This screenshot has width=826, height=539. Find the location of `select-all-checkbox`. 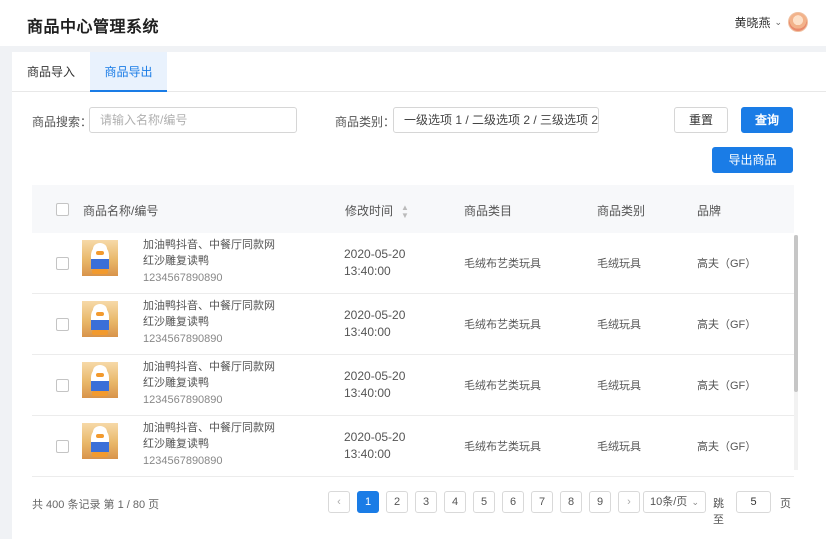

select-all-checkbox is located at coordinates (62, 209).